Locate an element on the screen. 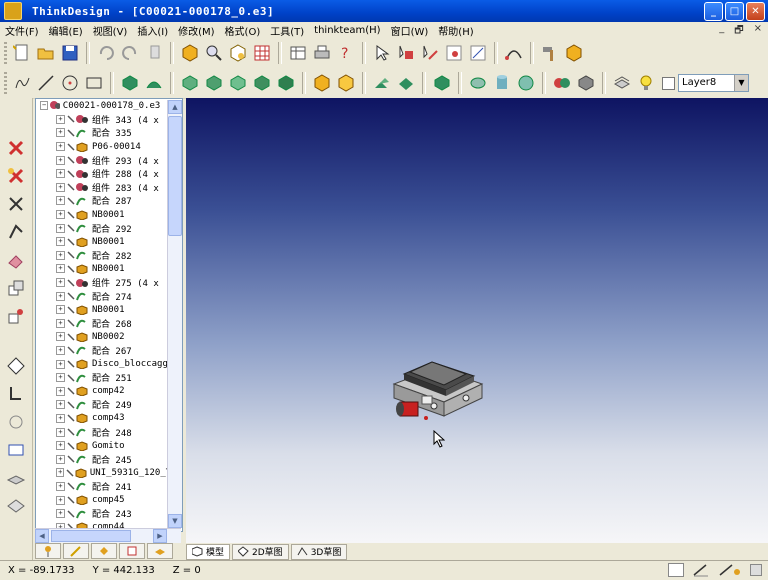 The image size is (768, 580). tab-part-tree is located at coordinates (104, 551).